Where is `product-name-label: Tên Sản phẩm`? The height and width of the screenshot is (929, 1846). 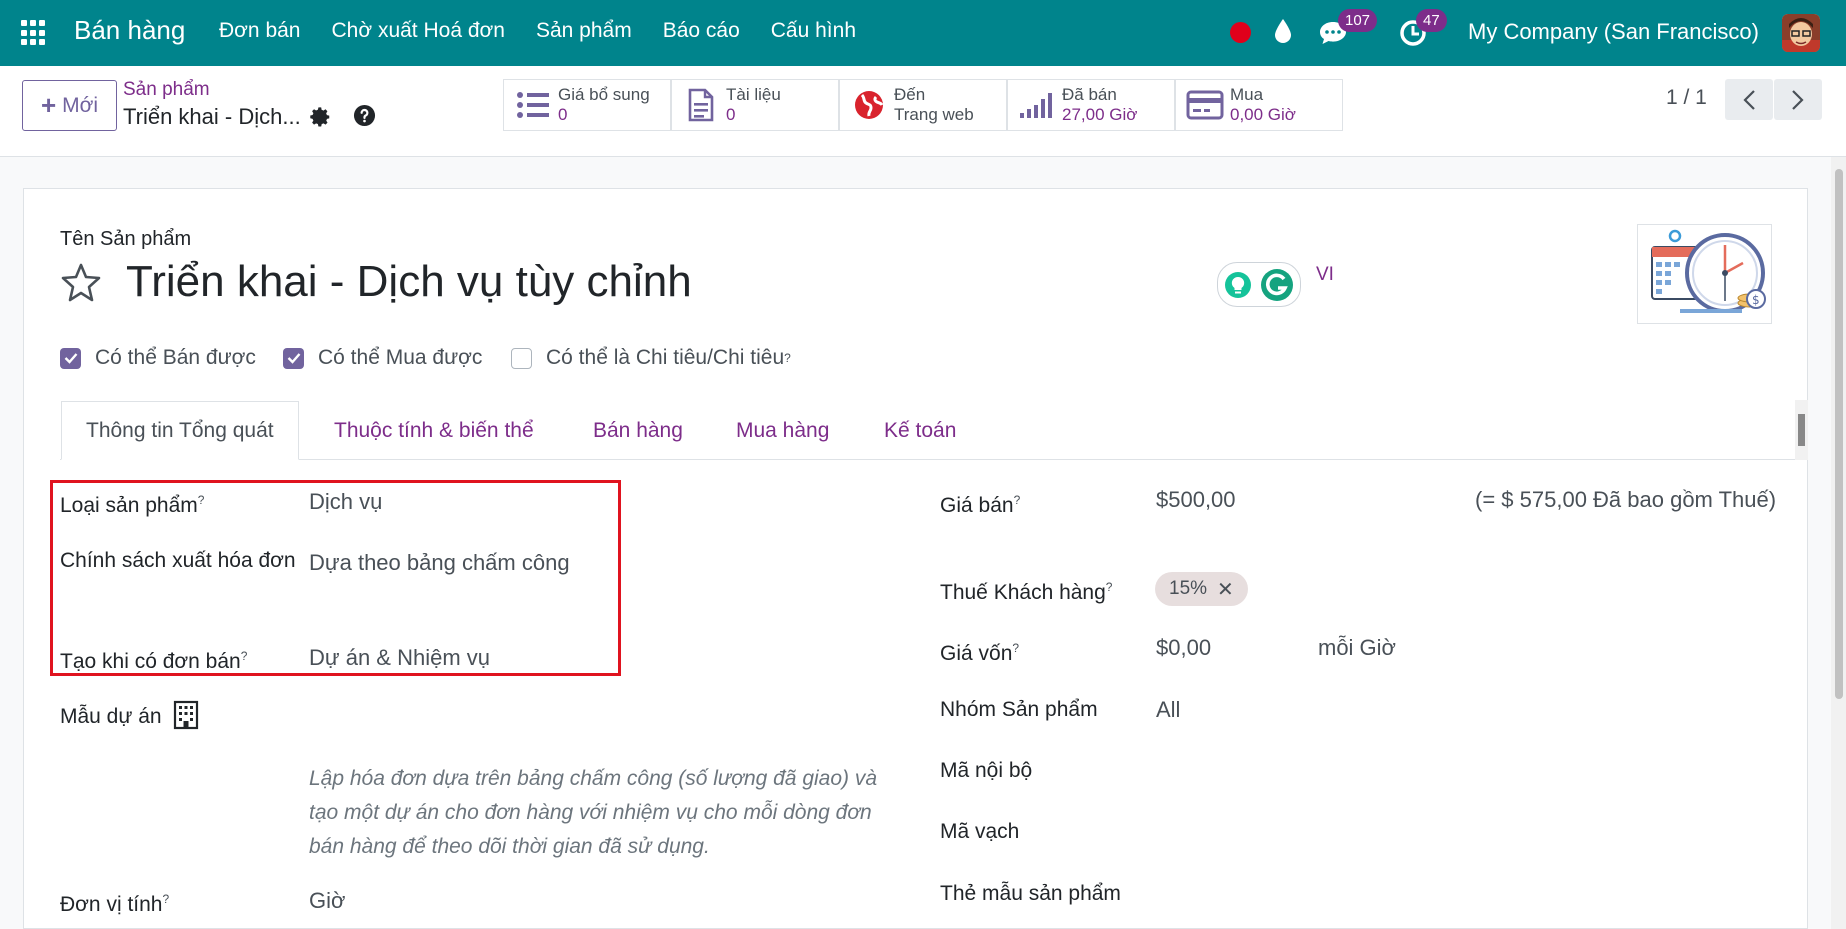
product-name-label: Tên Sản phẩm is located at coordinates (126, 239).